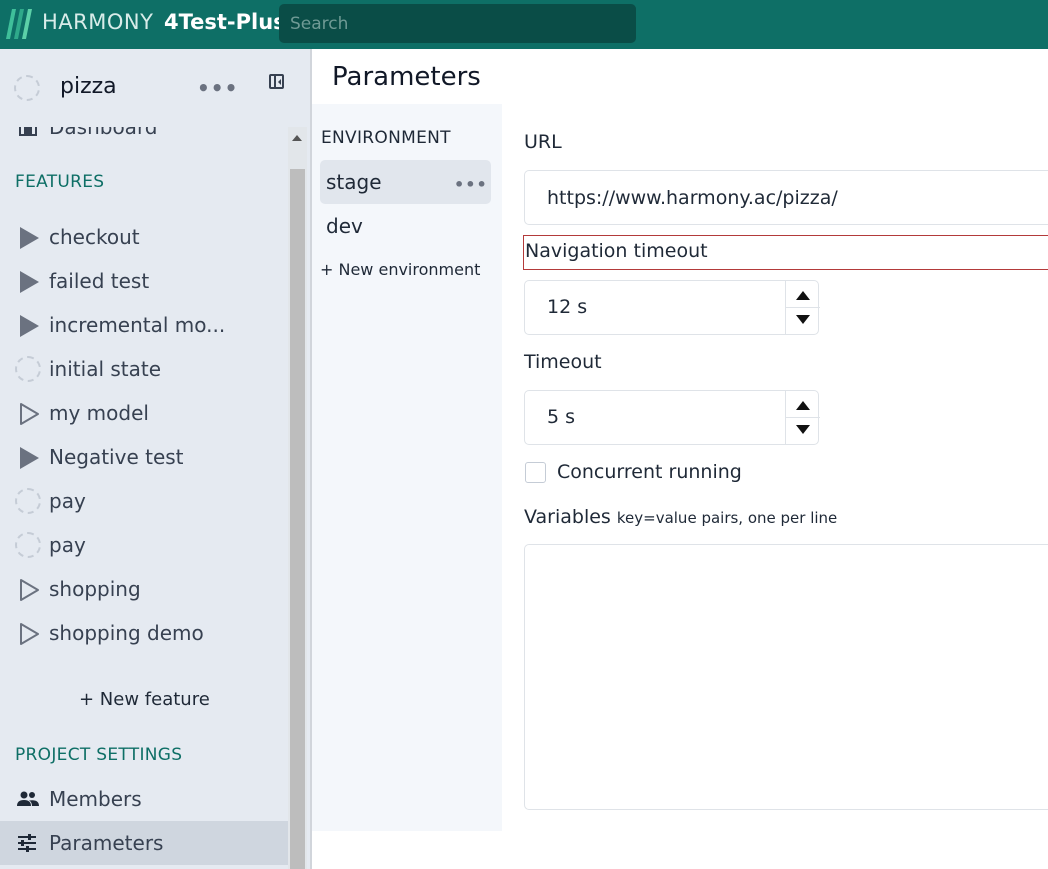  I want to click on collapse-sidebar-icon, so click(276, 81).